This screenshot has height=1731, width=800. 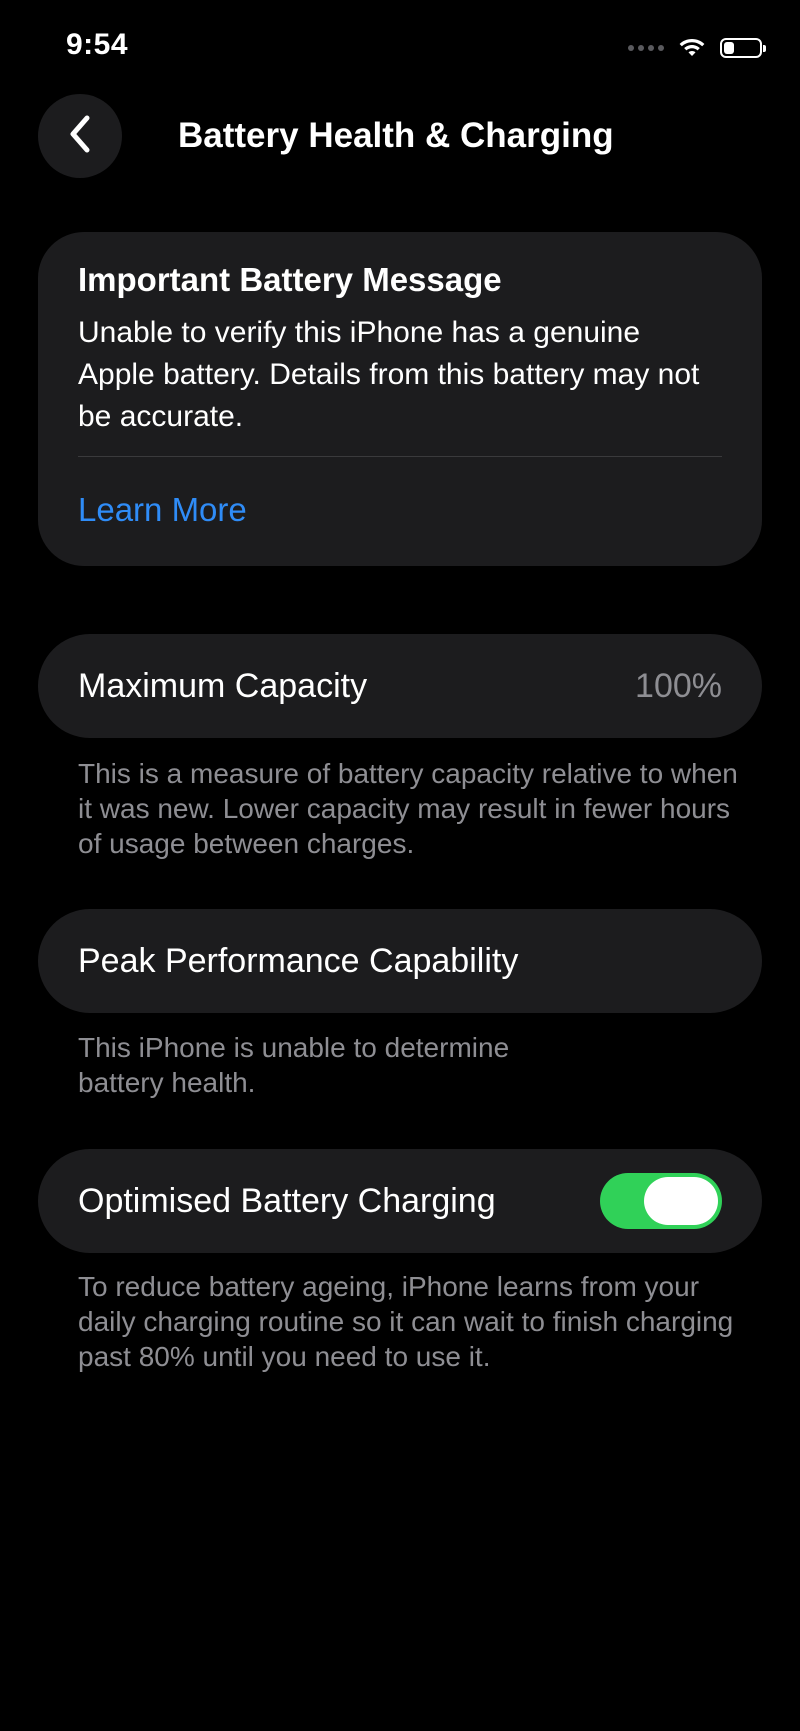 What do you see at coordinates (400, 686) in the screenshot?
I see `maximum-capacity-row: Maximum Capacity 100%` at bounding box center [400, 686].